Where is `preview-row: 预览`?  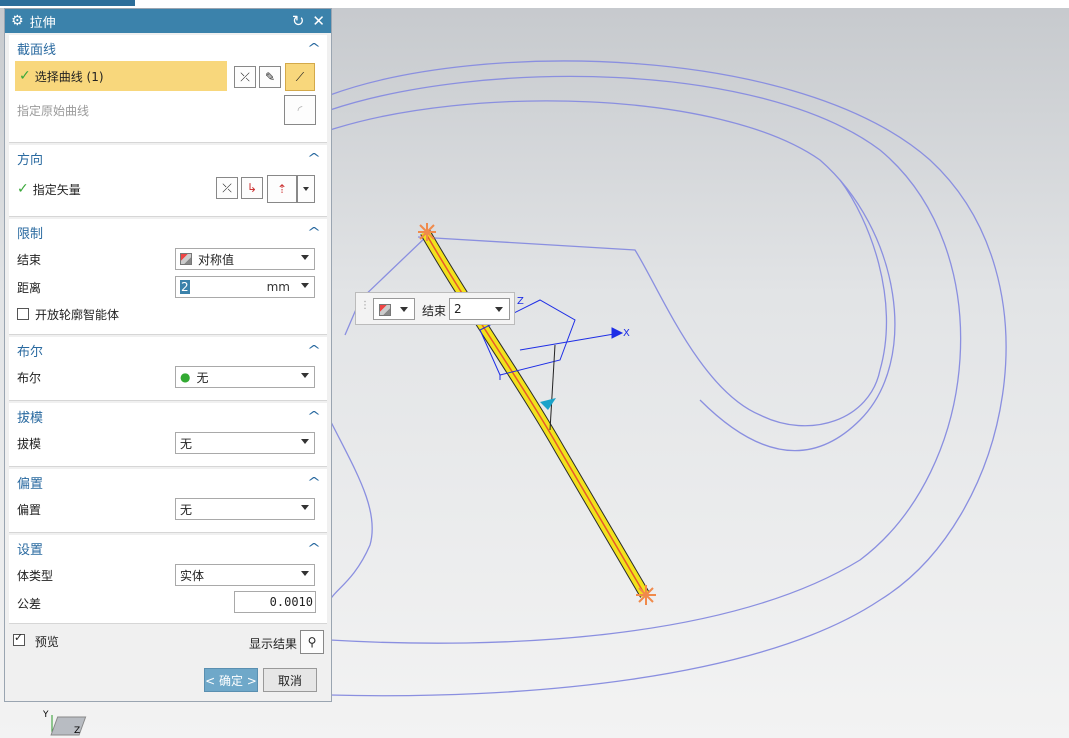 preview-row: 预览 is located at coordinates (36, 640).